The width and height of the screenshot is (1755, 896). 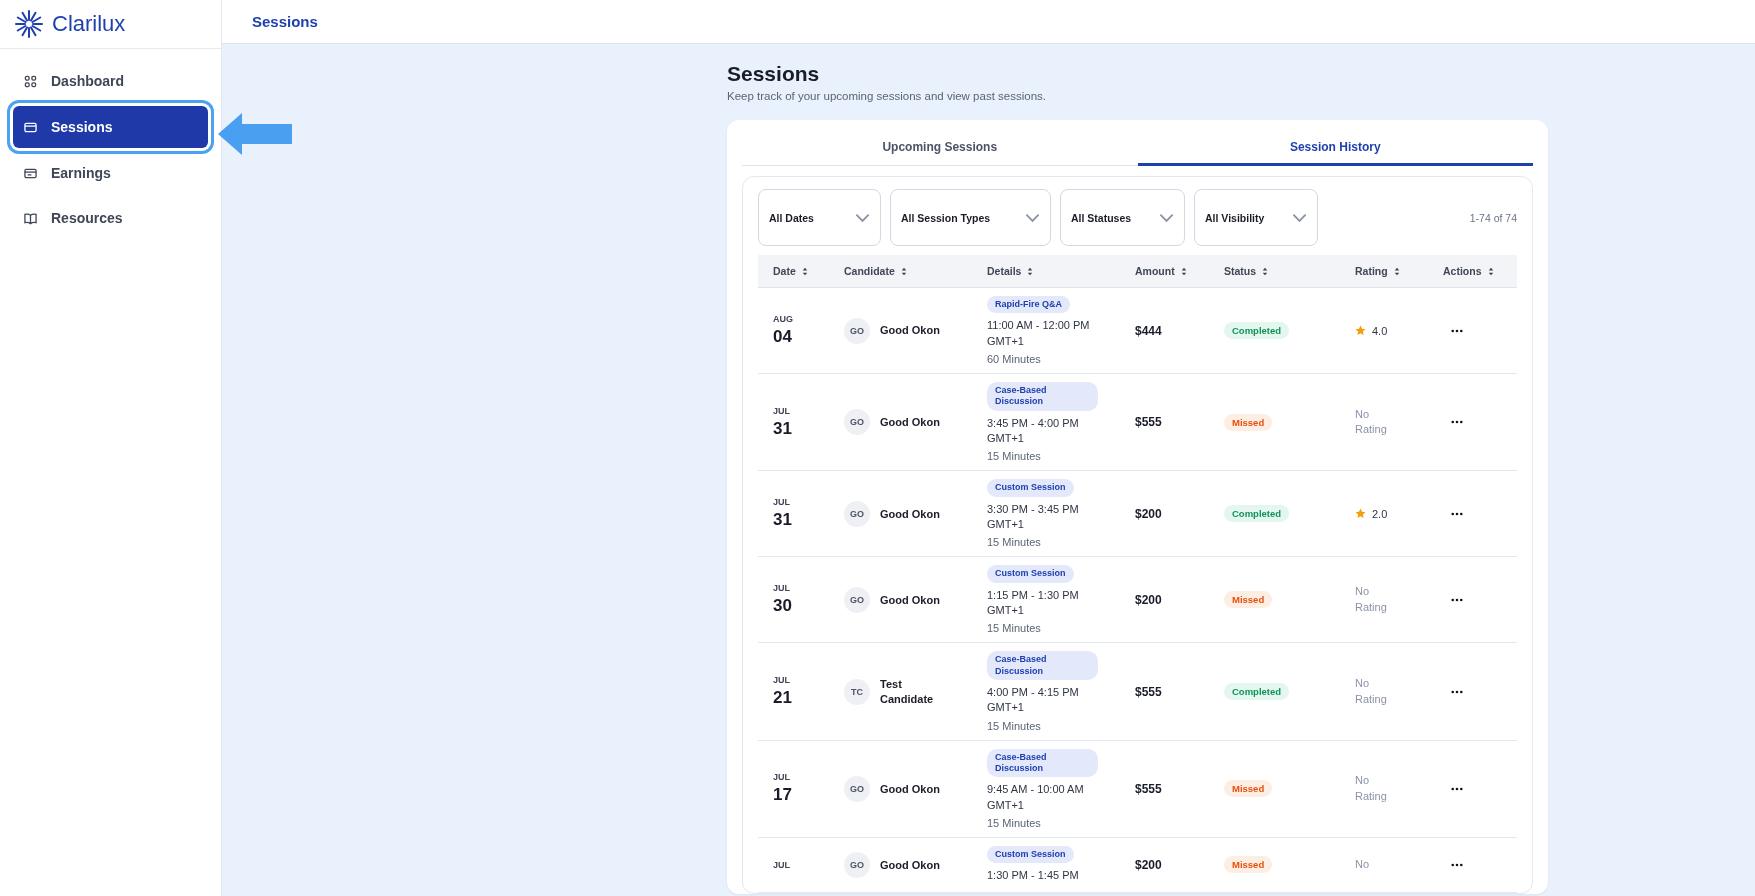 What do you see at coordinates (819, 217) in the screenshot?
I see `filter-dropdown: All Dates` at bounding box center [819, 217].